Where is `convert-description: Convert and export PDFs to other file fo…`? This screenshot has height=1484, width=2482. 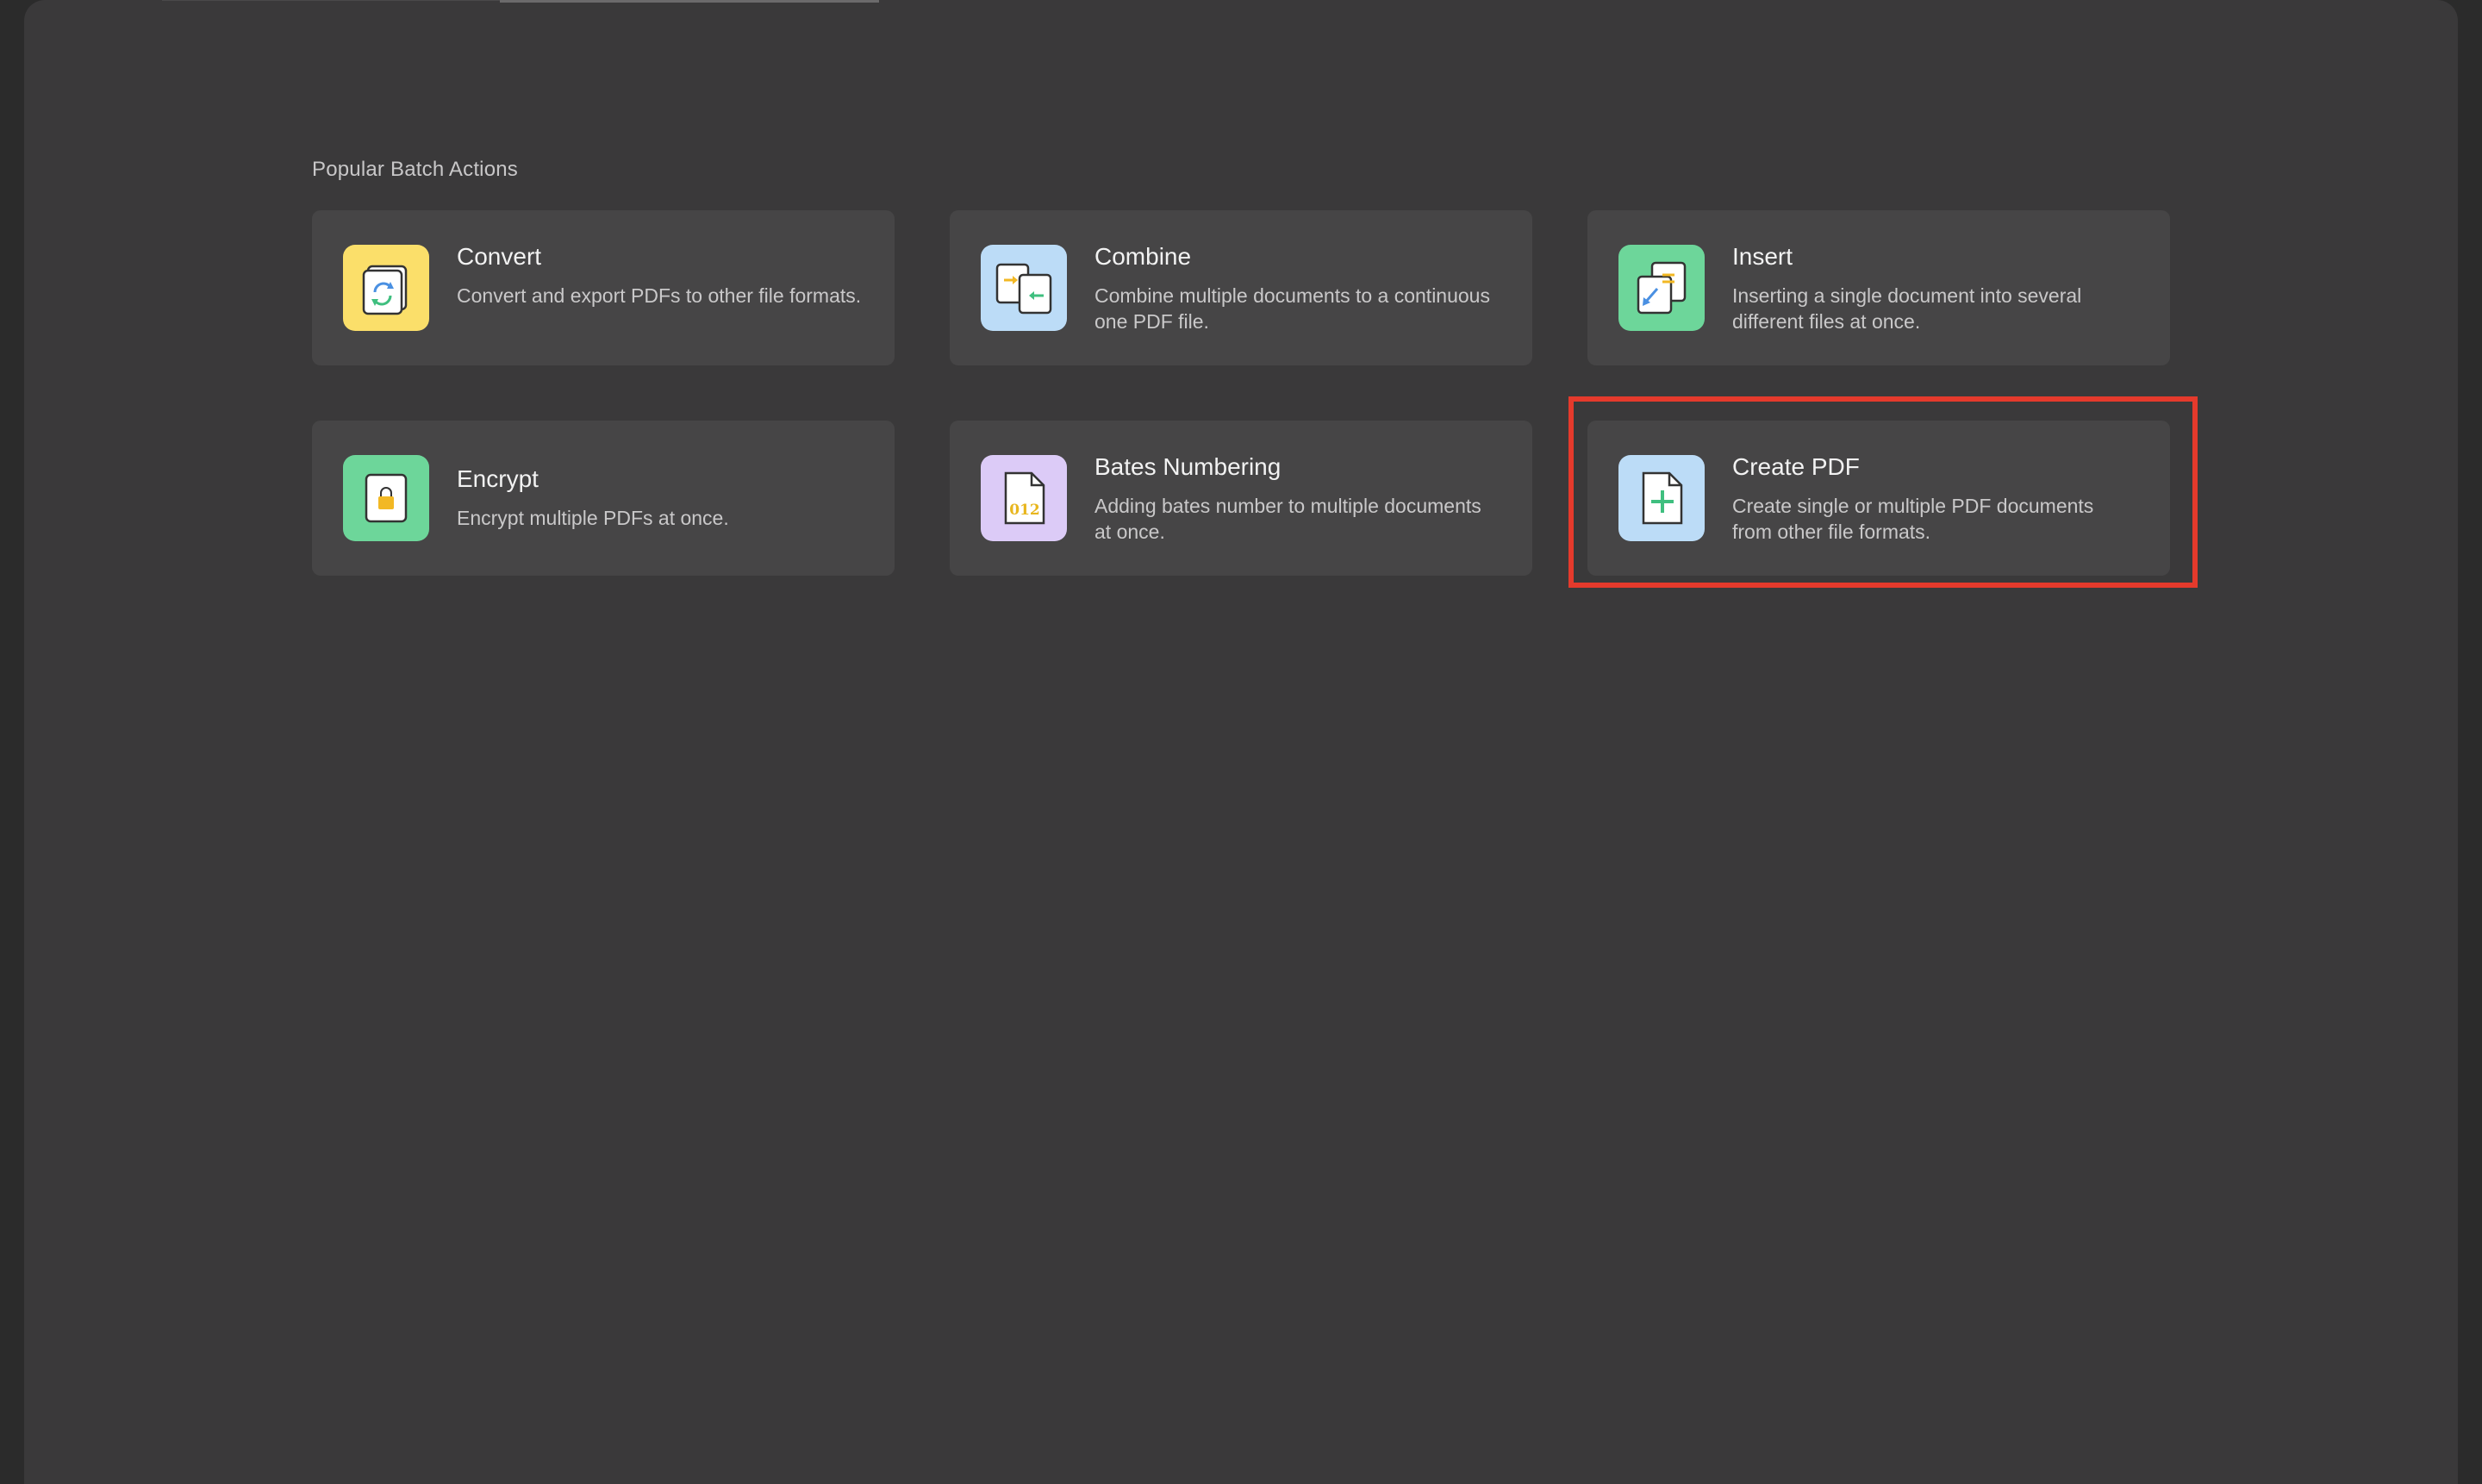 convert-description: Convert and export PDFs to other file fo… is located at coordinates (660, 296).